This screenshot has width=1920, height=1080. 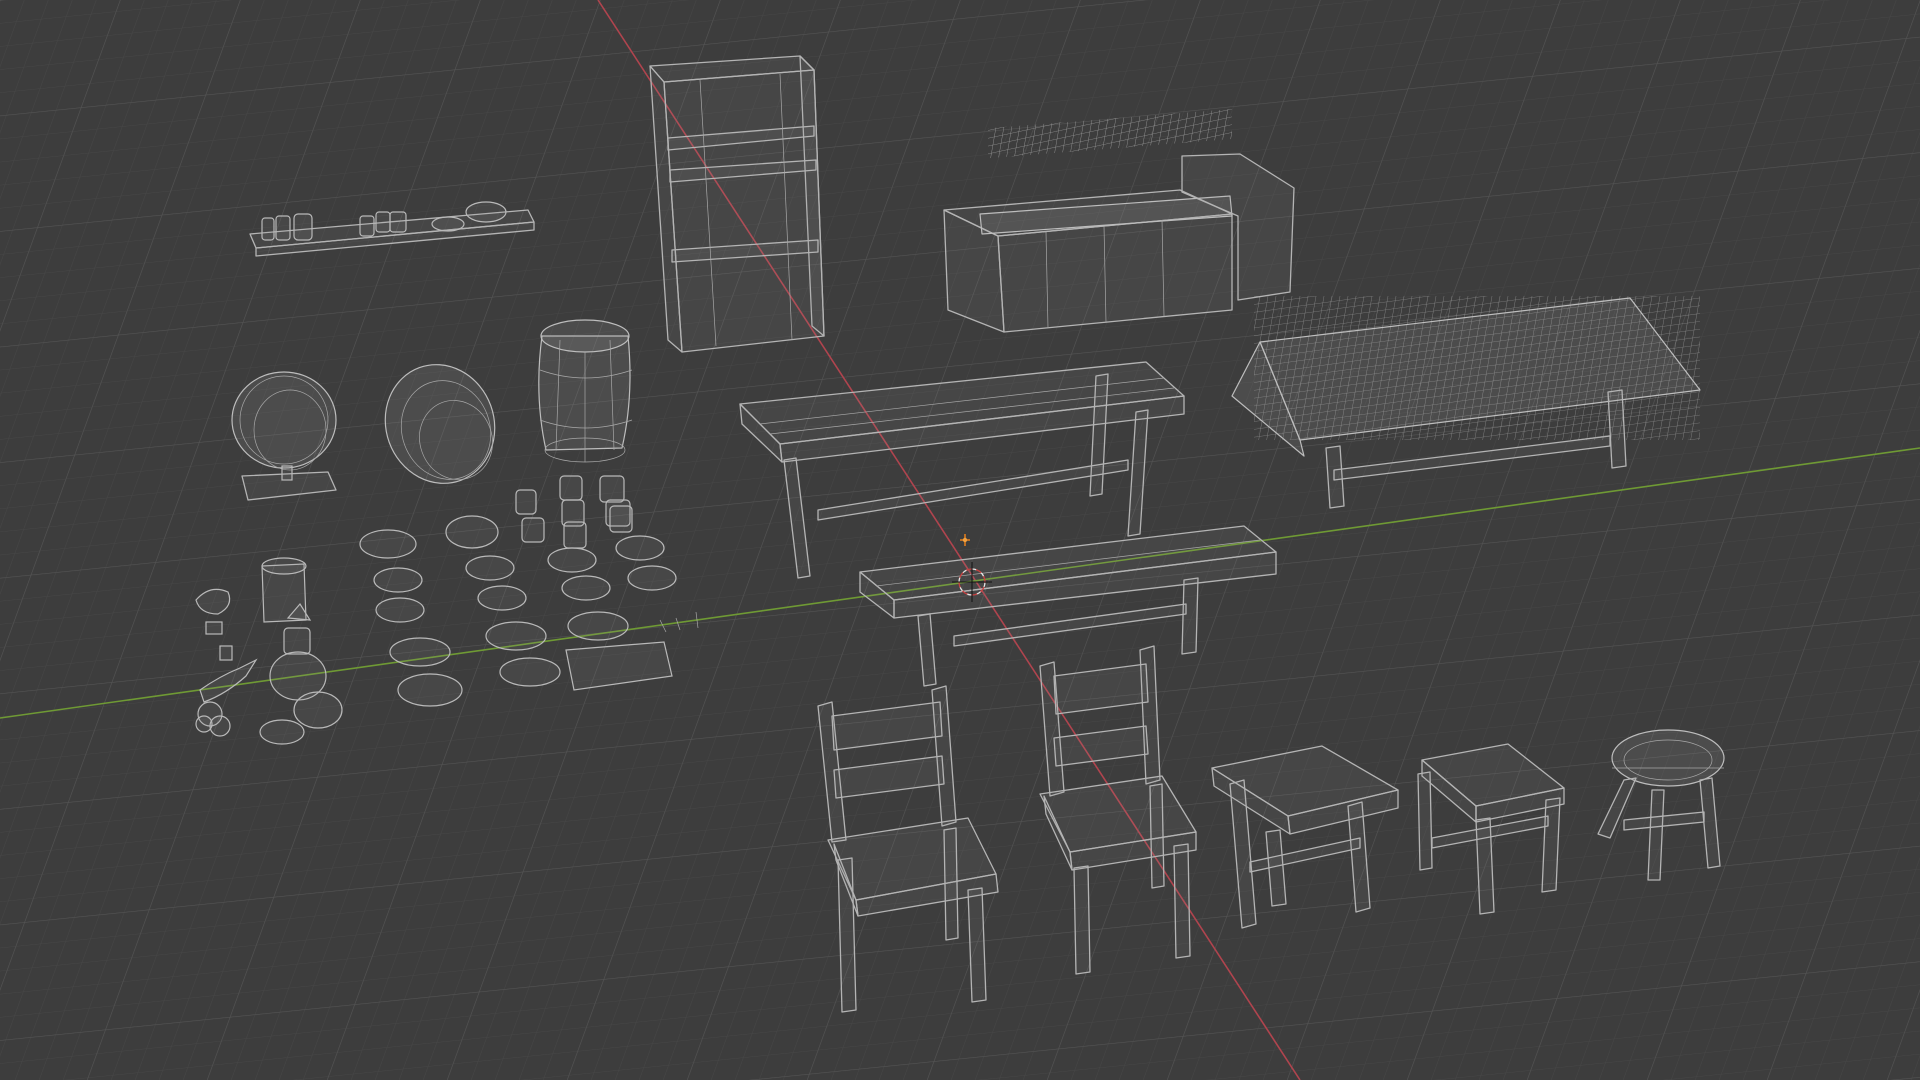 What do you see at coordinates (737, 204) in the screenshot?
I see `bookcase` at bounding box center [737, 204].